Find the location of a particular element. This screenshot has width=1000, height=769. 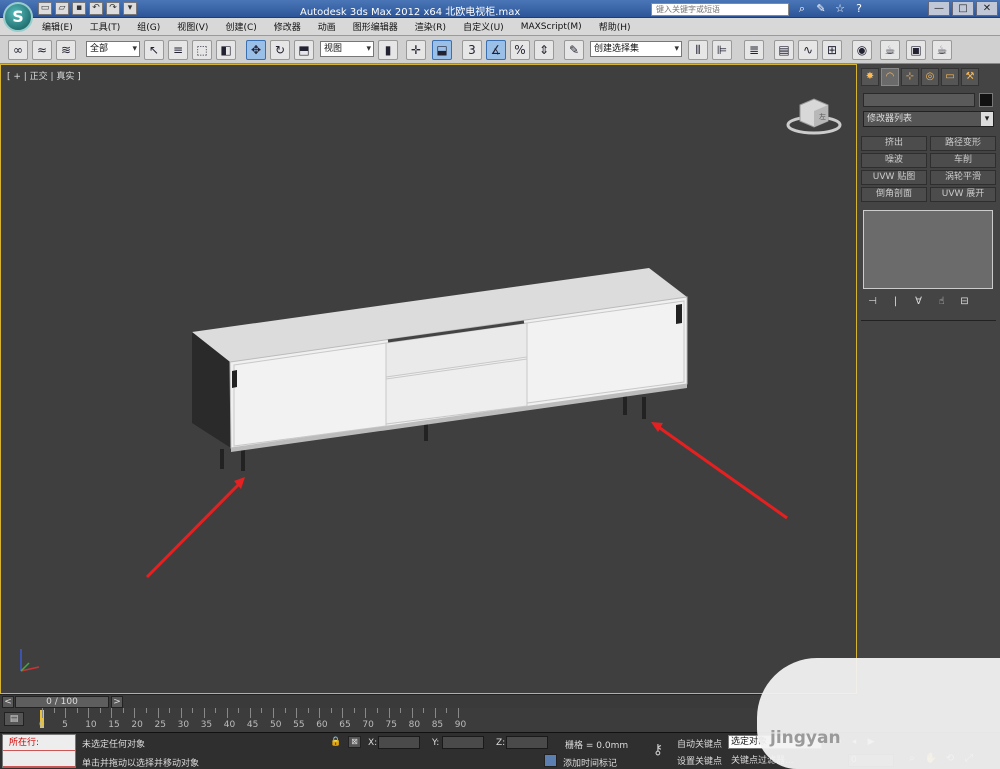

angle-snap-icon: ∡ is located at coordinates (496, 50).